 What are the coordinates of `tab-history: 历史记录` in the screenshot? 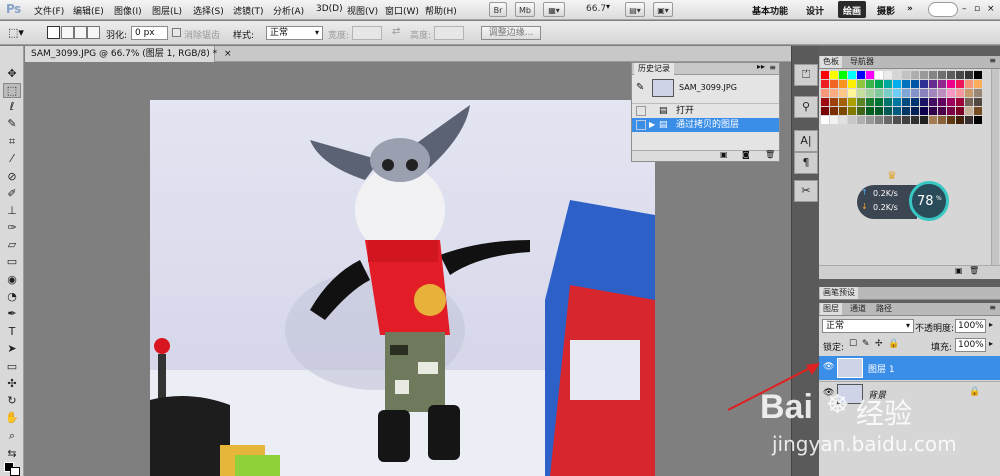 It's located at (654, 69).